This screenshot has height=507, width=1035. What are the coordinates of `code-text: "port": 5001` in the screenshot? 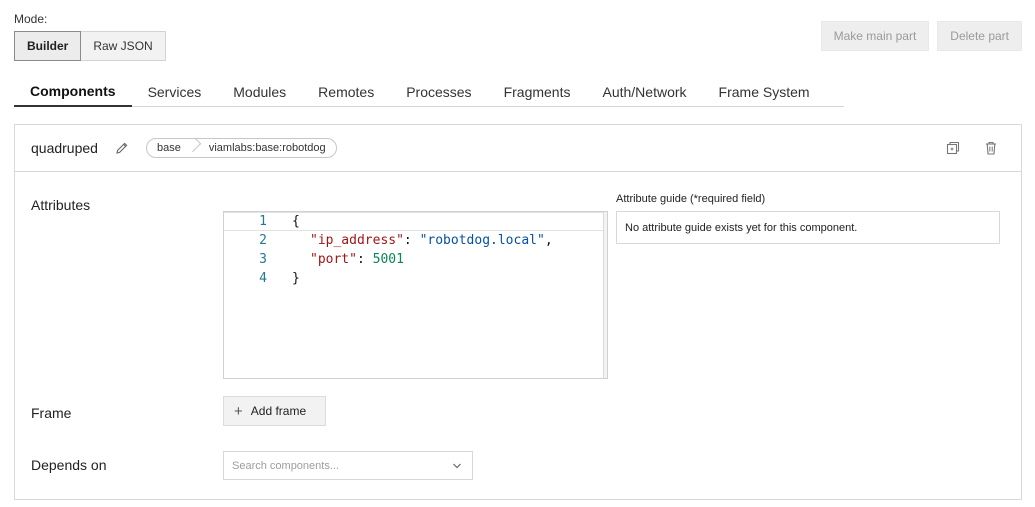 It's located at (357, 259).